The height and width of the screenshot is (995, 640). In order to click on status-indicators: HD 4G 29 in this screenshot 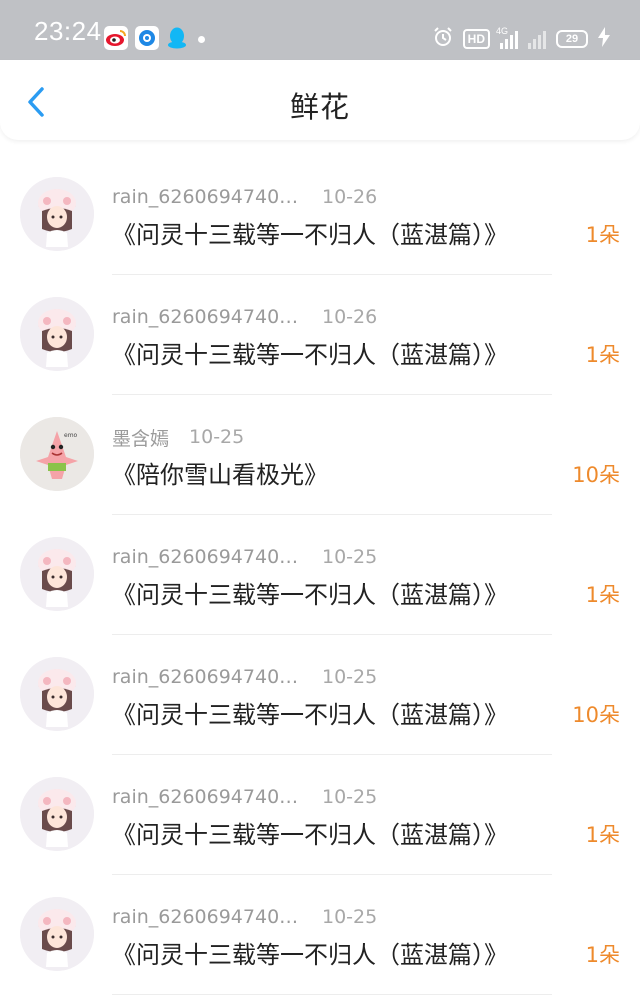, I will do `click(521, 39)`.